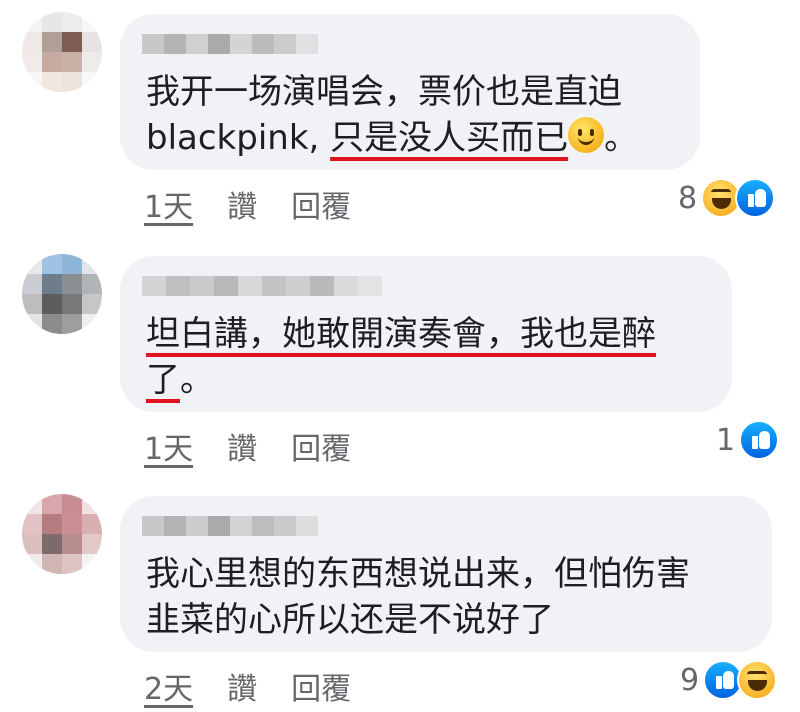 The image size is (800, 712). Describe the element at coordinates (232, 526) in the screenshot. I see `commenter-name-blurred` at that location.